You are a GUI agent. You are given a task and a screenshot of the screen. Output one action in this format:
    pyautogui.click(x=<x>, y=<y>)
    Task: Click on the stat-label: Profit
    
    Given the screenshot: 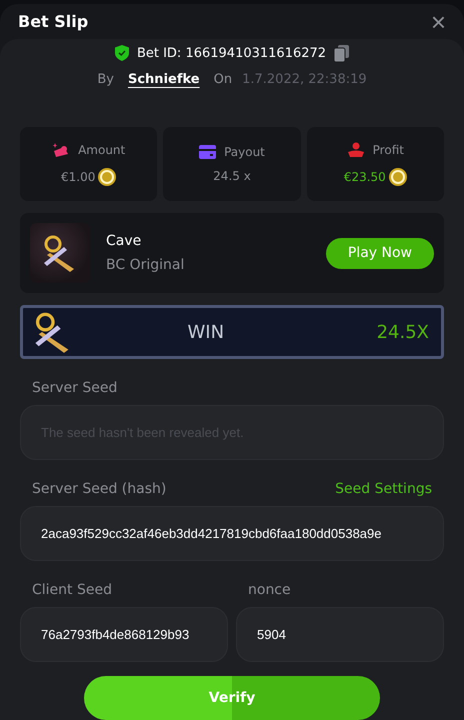 What is the action you would take?
    pyautogui.click(x=388, y=150)
    